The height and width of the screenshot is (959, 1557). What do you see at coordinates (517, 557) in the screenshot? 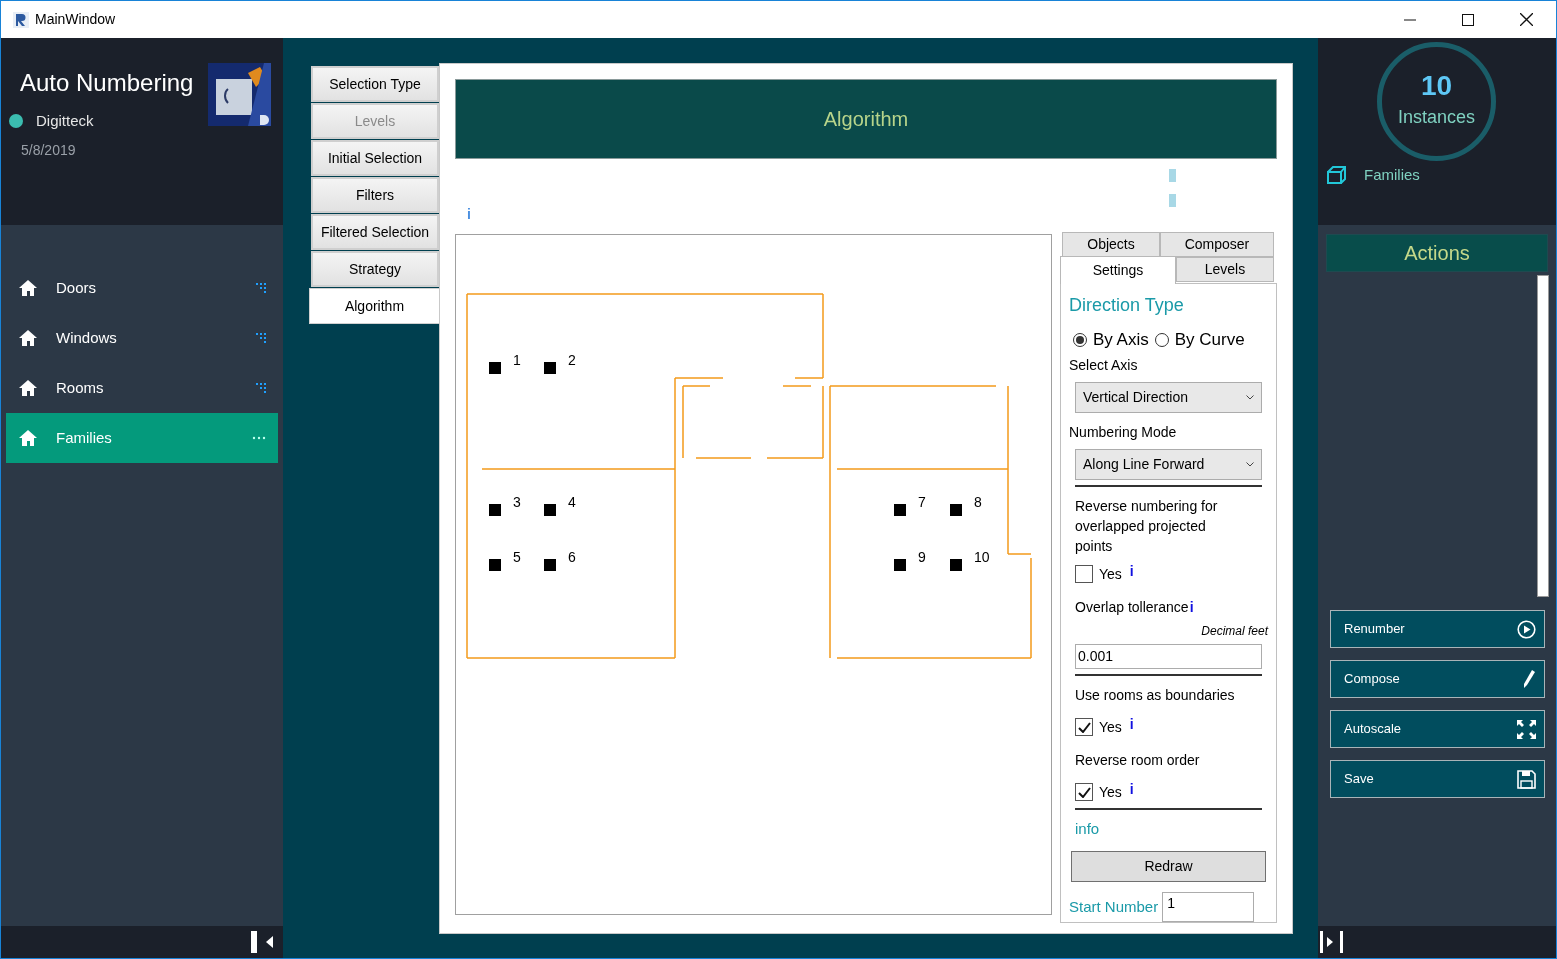
I see `element-number: 5` at bounding box center [517, 557].